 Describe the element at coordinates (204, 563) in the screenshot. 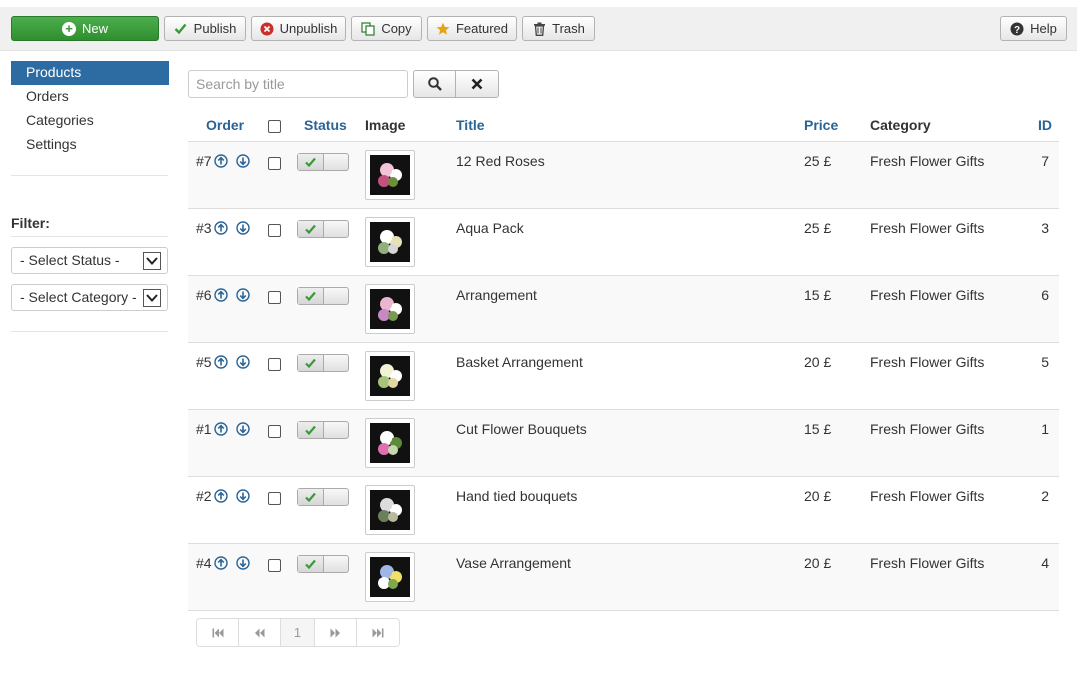

I see `order-number: #4` at that location.